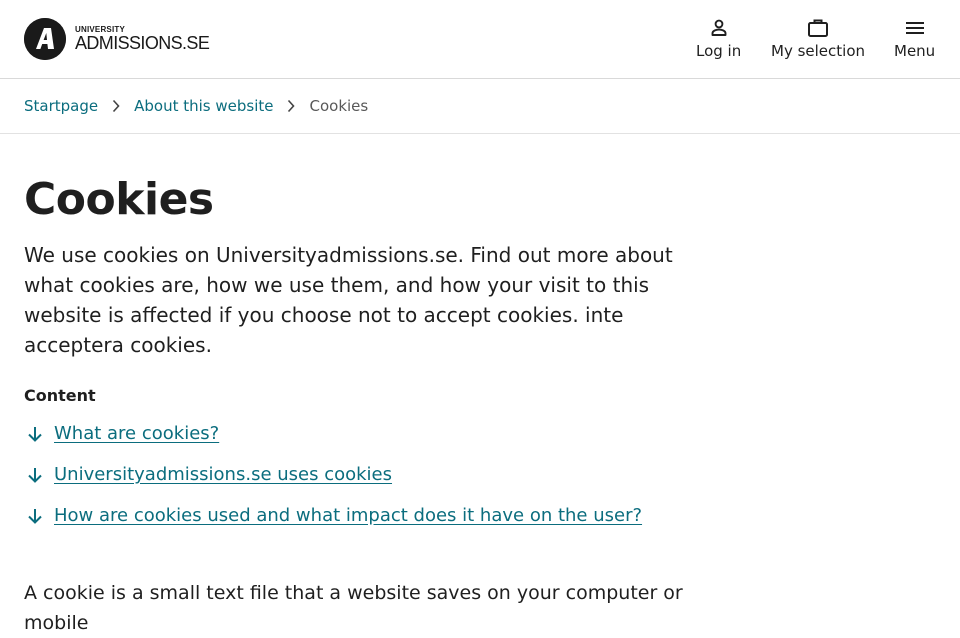 The height and width of the screenshot is (638, 960). What do you see at coordinates (818, 51) in the screenshot?
I see `my-selection-label: My selection` at bounding box center [818, 51].